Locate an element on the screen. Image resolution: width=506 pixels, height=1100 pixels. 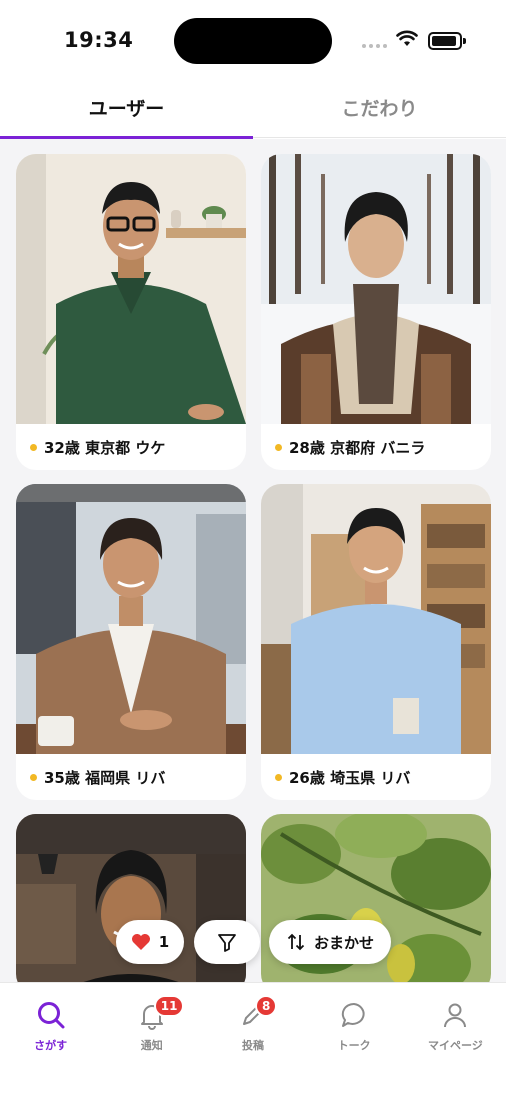
pen-icon: 8 is located at coordinates (257, 1013).